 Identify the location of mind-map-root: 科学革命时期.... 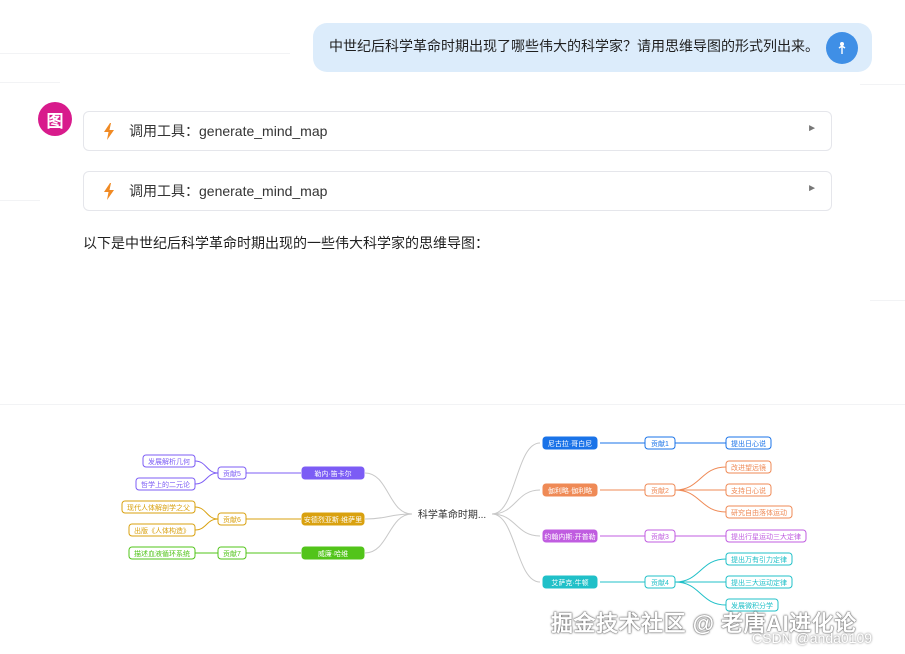
(452, 514).